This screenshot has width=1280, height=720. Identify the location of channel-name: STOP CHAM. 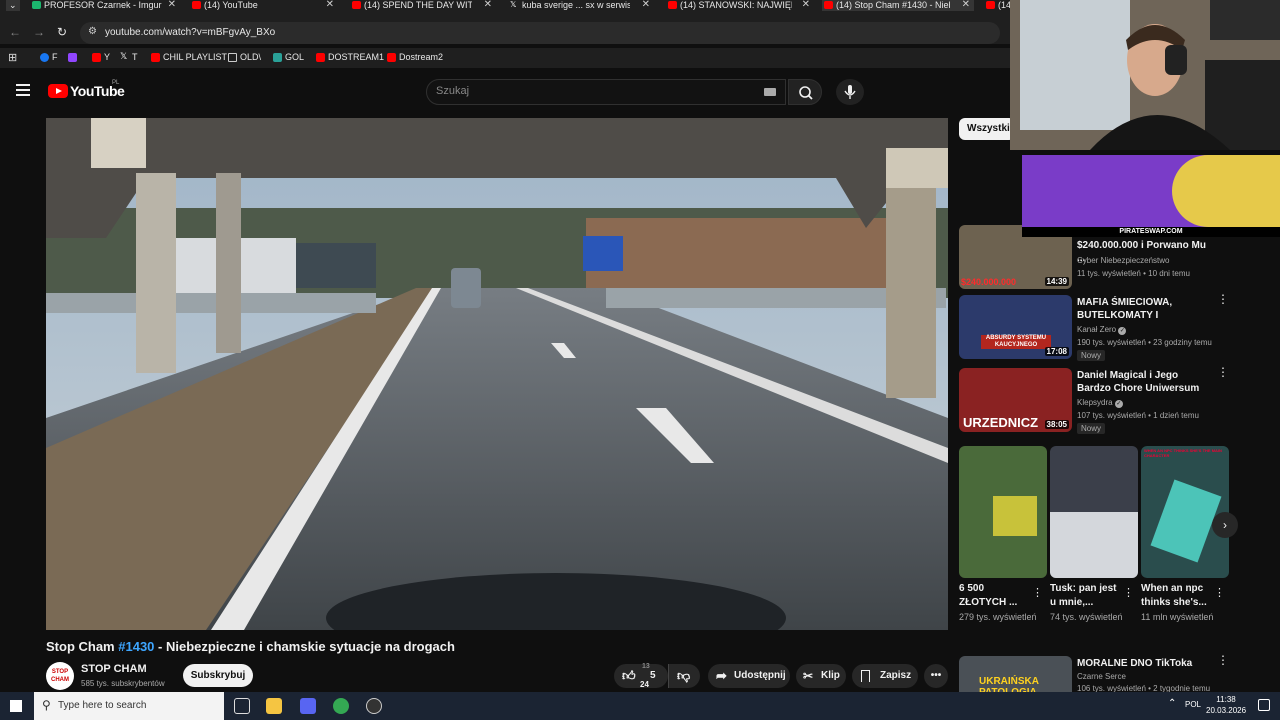
(114, 669).